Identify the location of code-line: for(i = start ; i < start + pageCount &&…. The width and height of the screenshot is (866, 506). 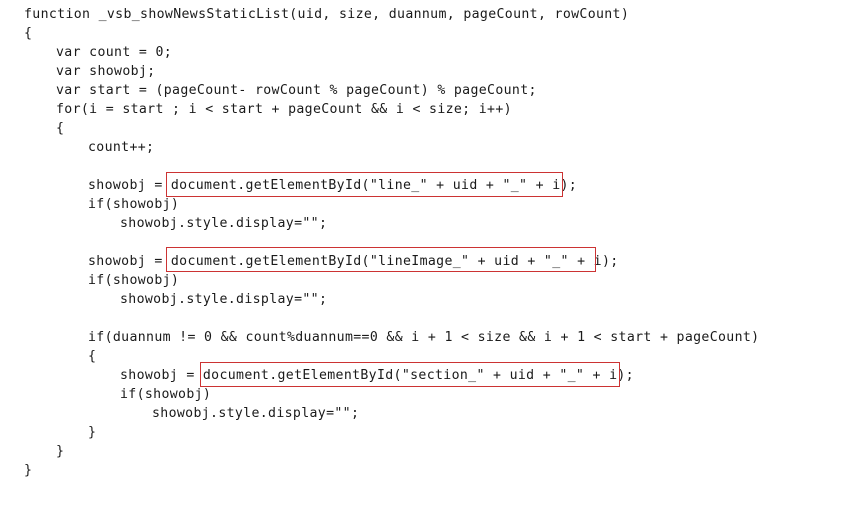
(284, 109).